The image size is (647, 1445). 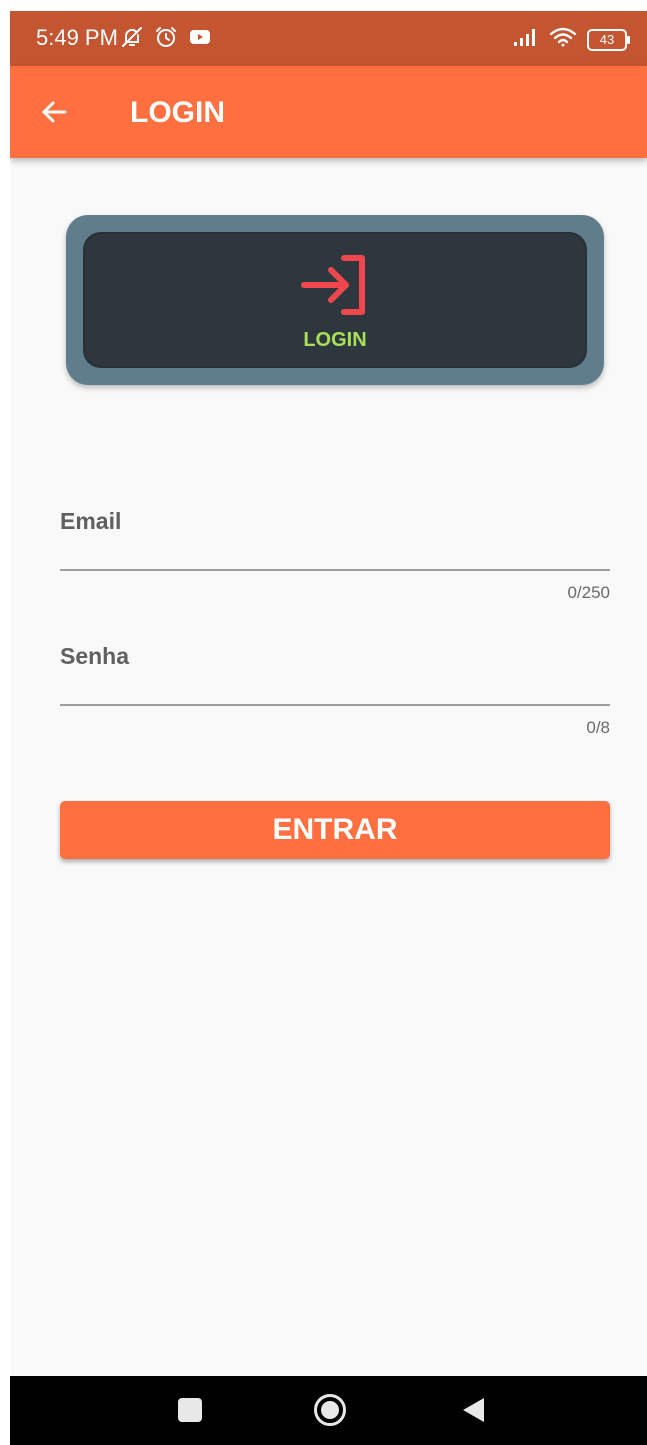 I want to click on password-field, so click(x=335, y=690).